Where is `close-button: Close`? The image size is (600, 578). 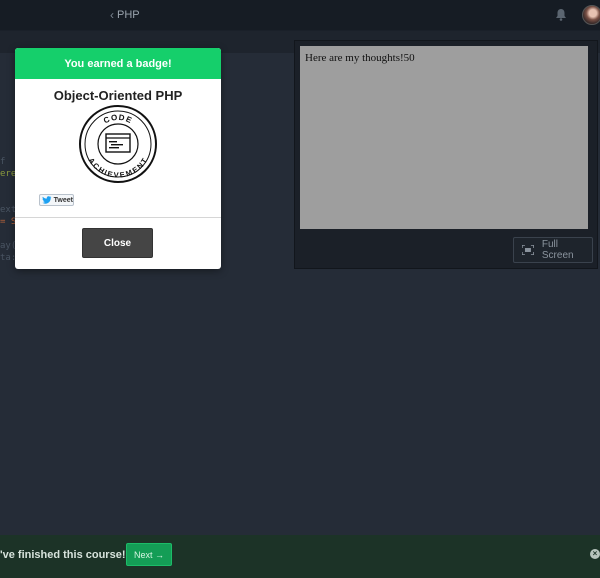
close-button: Close is located at coordinates (117, 243).